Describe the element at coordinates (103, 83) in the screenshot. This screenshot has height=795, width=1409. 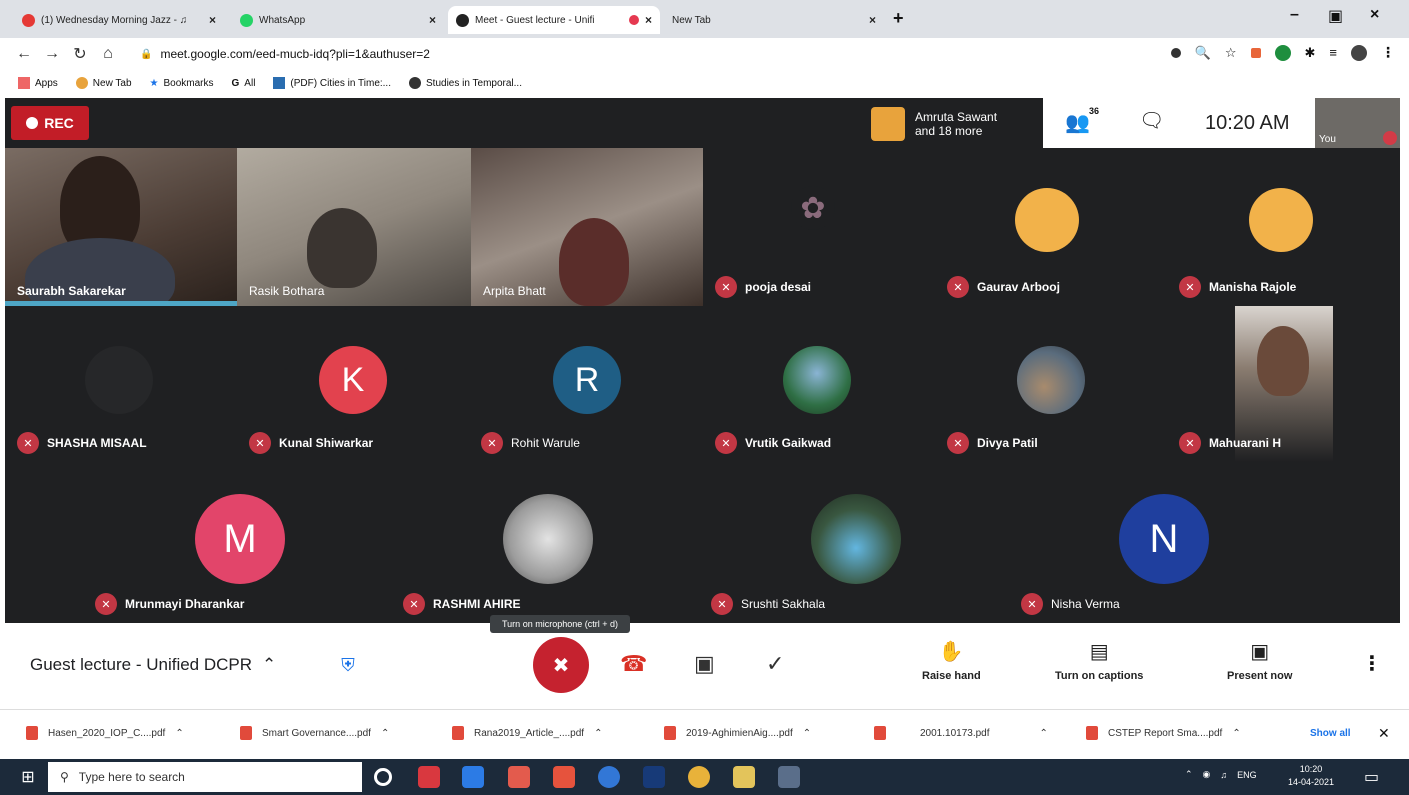
I see `bookmark-new-tab: New Tab` at that location.